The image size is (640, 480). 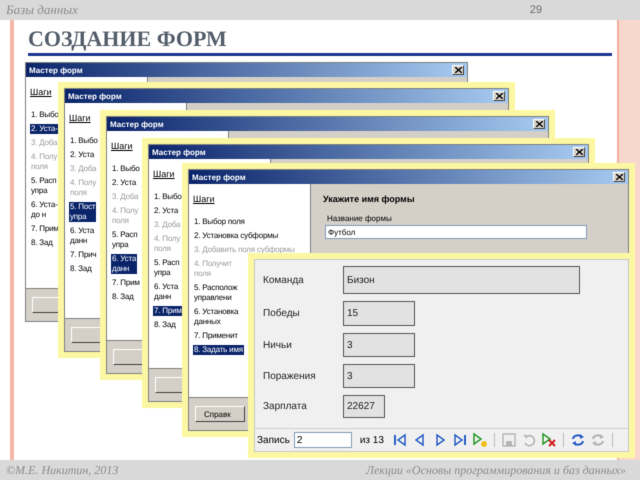 I want to click on step-item: 2. Уста-, so click(x=44, y=129).